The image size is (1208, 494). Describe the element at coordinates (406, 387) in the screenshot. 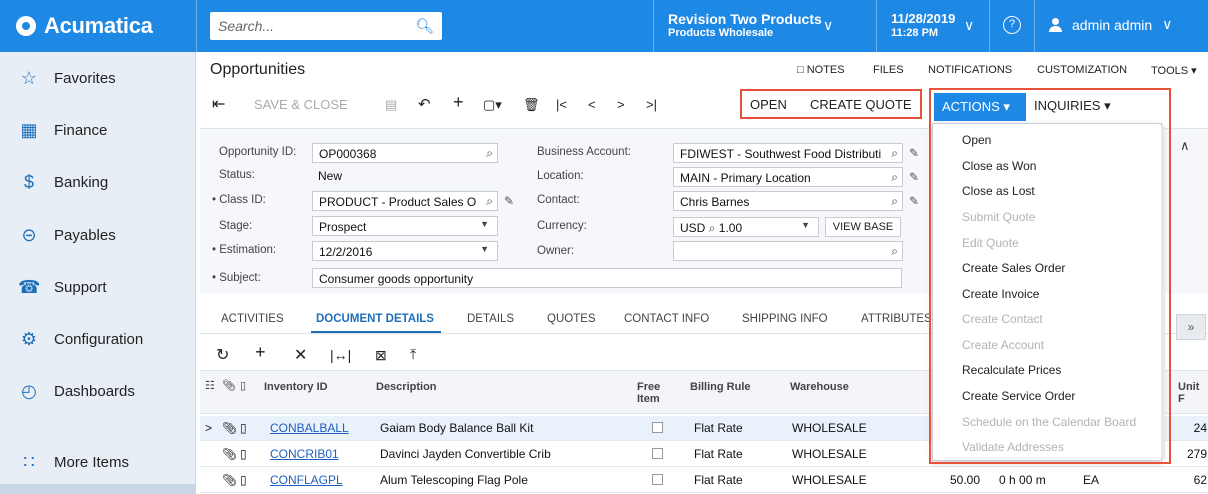

I see `column-description: Description` at that location.